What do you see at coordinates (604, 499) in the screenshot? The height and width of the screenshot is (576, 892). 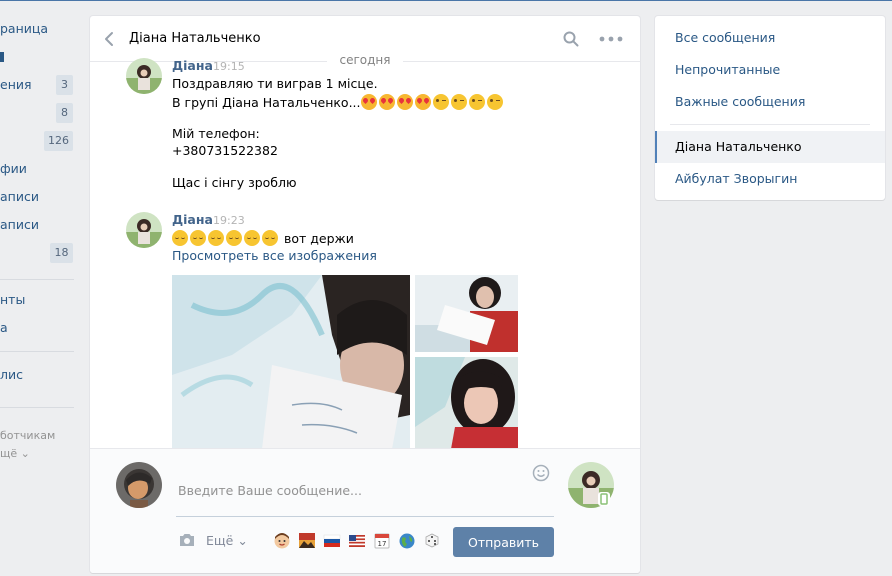 I see `mobile-online-icon` at bounding box center [604, 499].